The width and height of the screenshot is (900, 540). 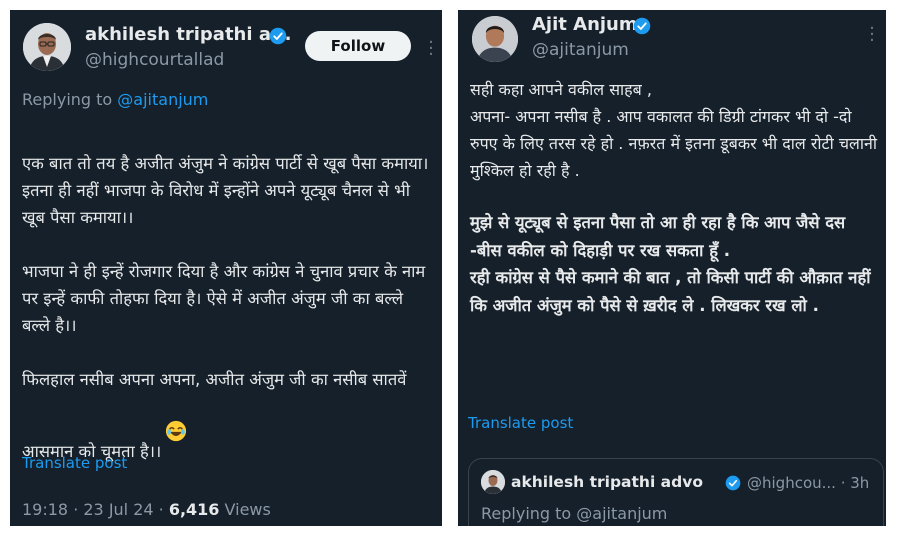 I want to click on quoted-handle-time: @highcou... · 3h, so click(x=808, y=483).